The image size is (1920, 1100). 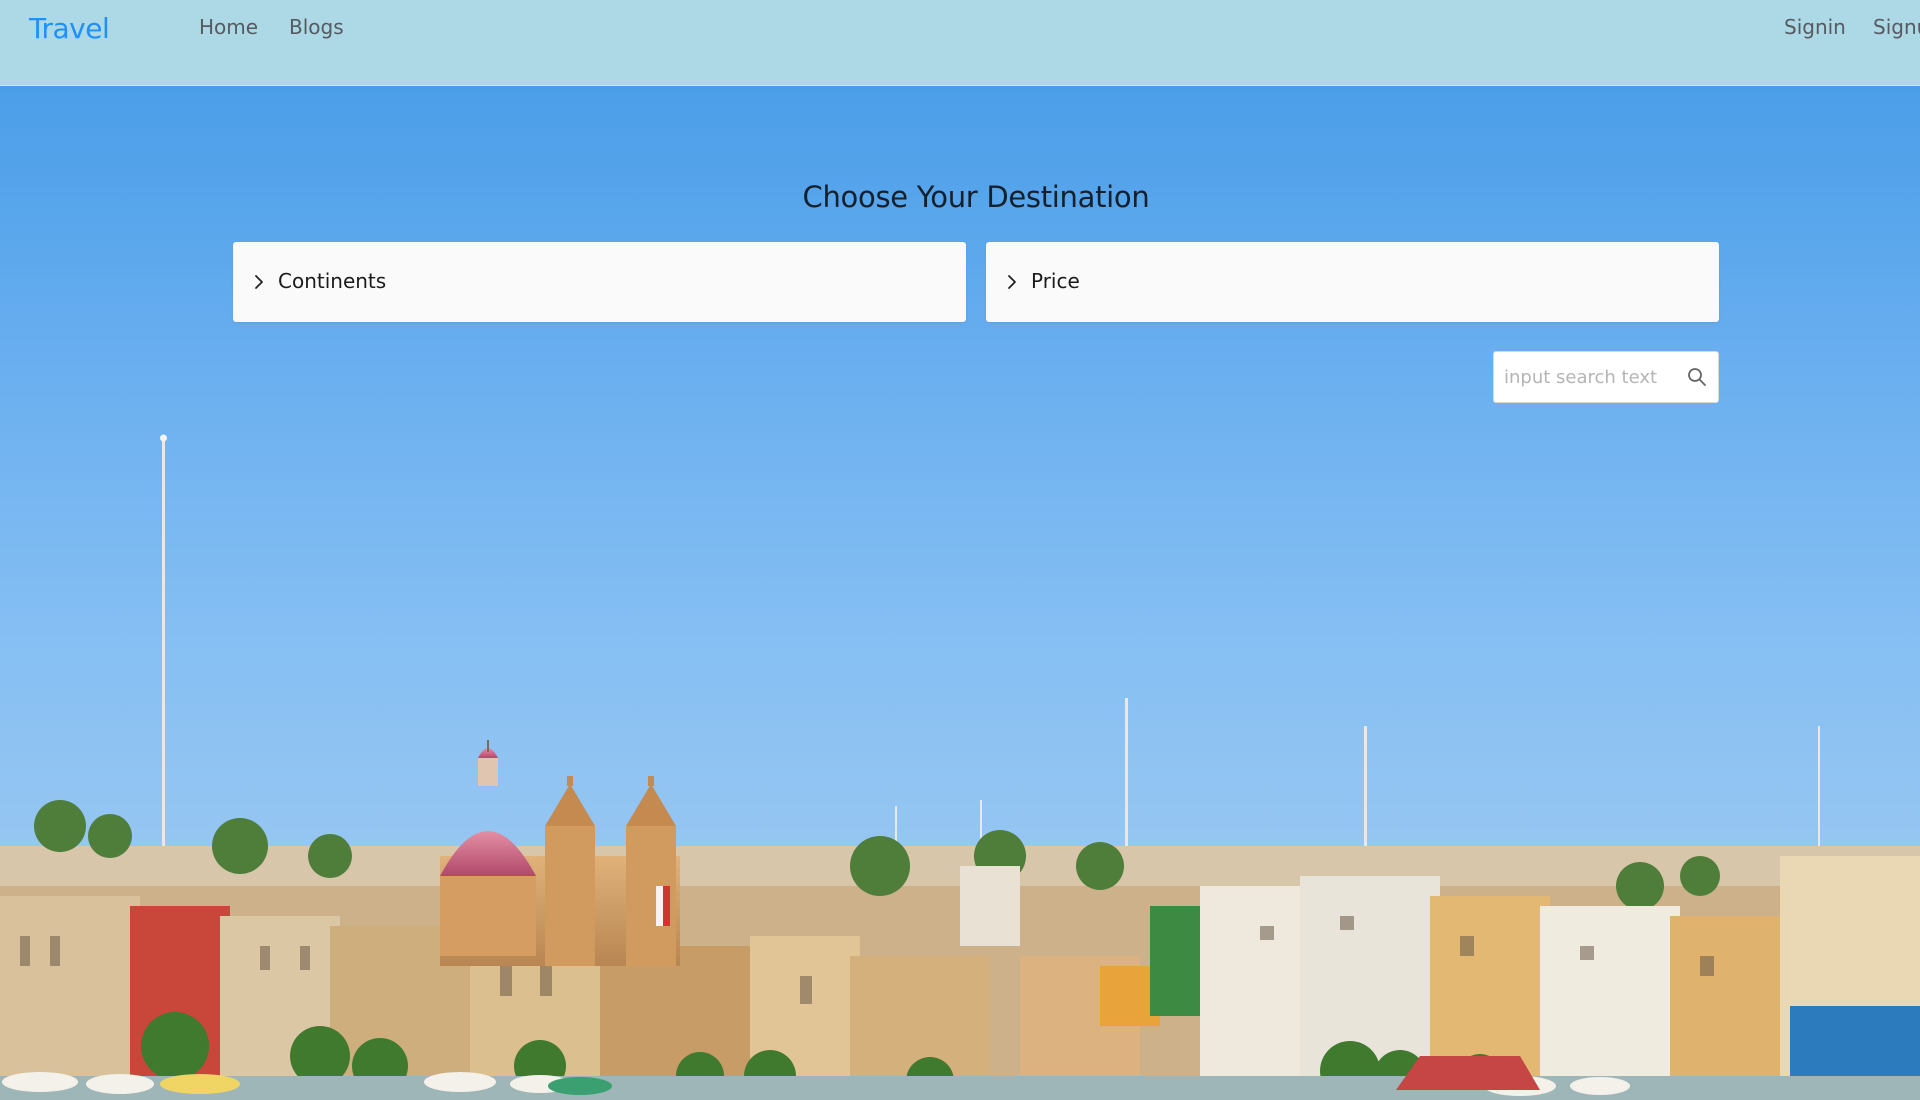 I want to click on top-navbar: Travel Home Blogs Signin Signup, so click(x=960, y=43).